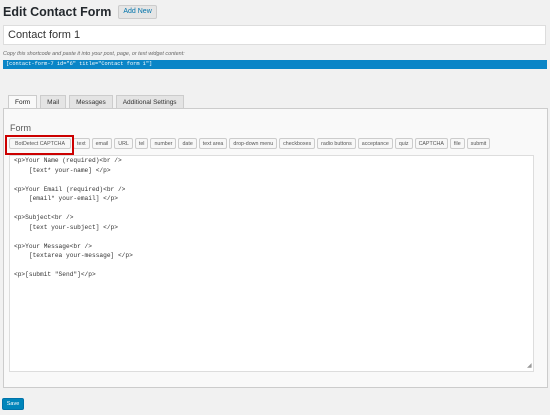 The height and width of the screenshot is (415, 550). I want to click on tag-email-button: email, so click(102, 143).